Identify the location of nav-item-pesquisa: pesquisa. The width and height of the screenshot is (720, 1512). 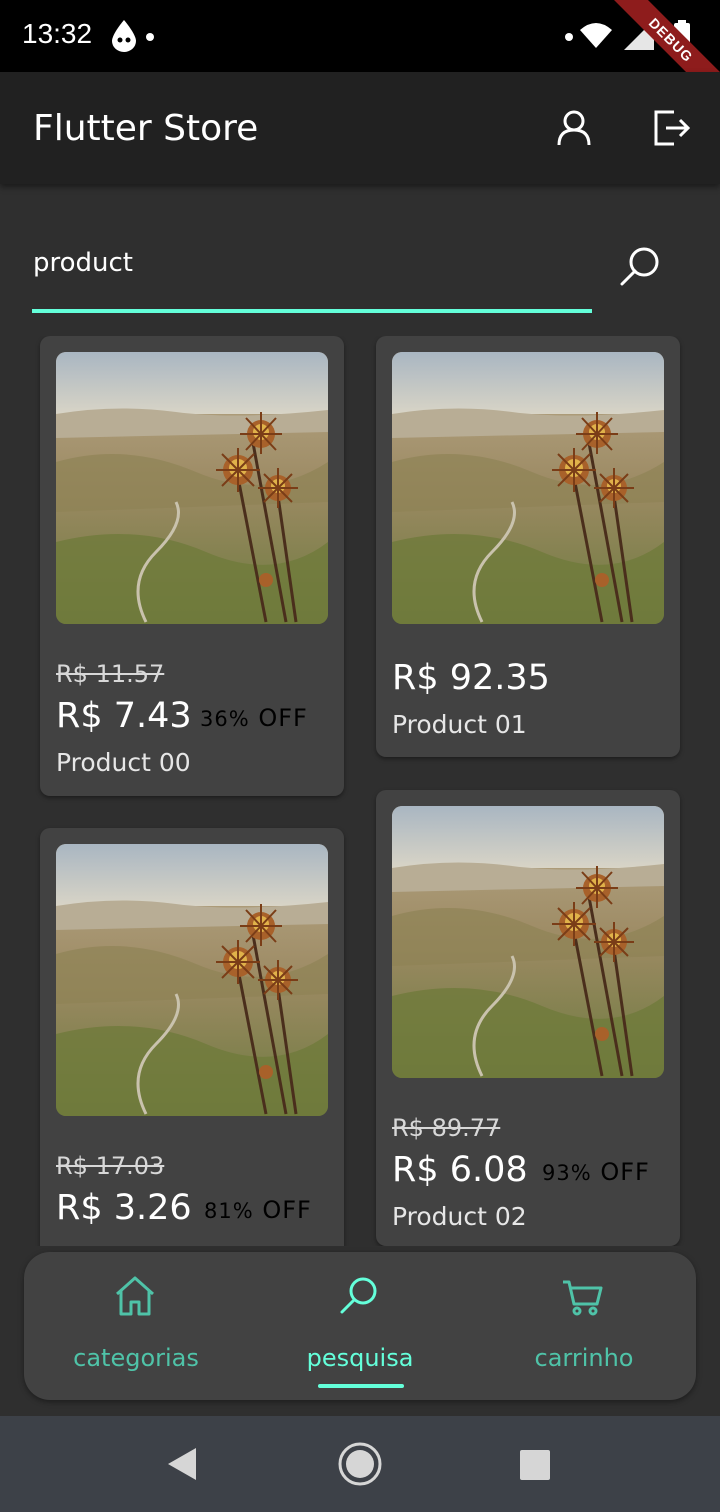
(360, 1326).